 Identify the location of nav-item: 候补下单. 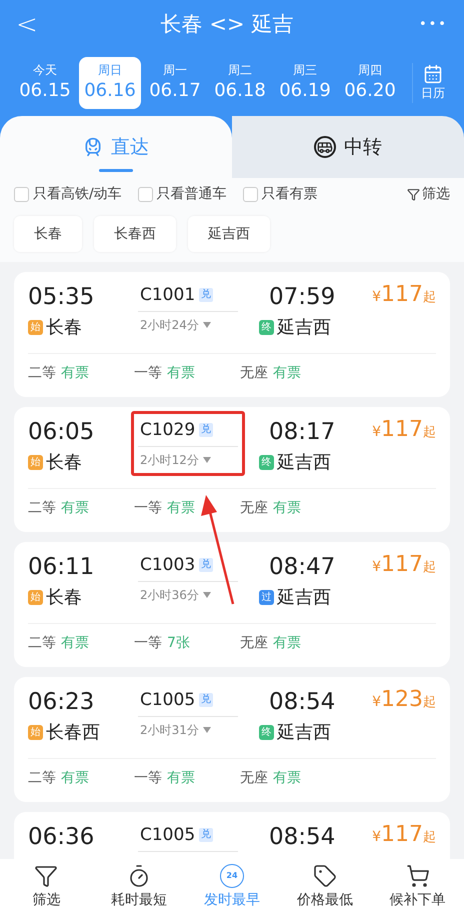
(417, 887).